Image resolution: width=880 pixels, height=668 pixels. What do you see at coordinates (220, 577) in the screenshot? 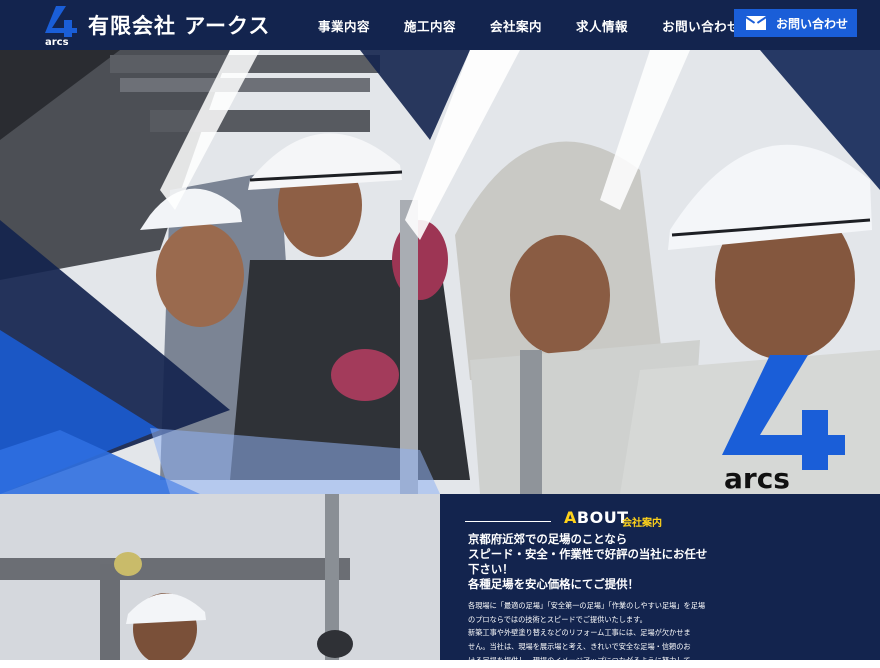
I see `worker-photo` at bounding box center [220, 577].